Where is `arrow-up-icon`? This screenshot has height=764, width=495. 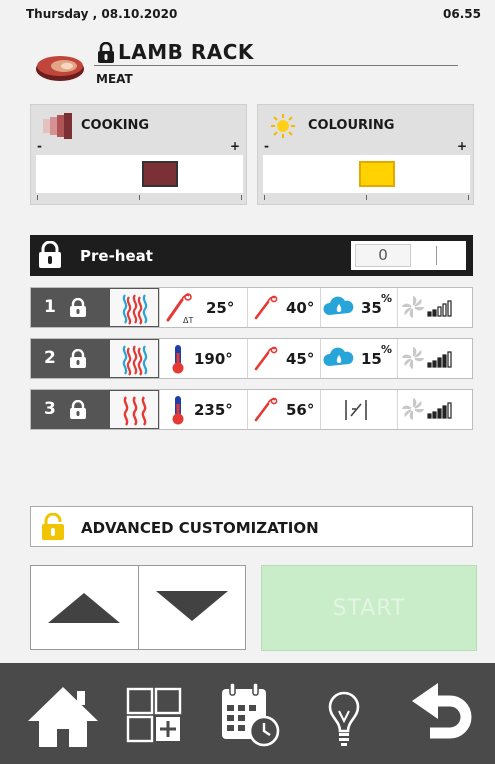 arrow-up-icon is located at coordinates (84, 608).